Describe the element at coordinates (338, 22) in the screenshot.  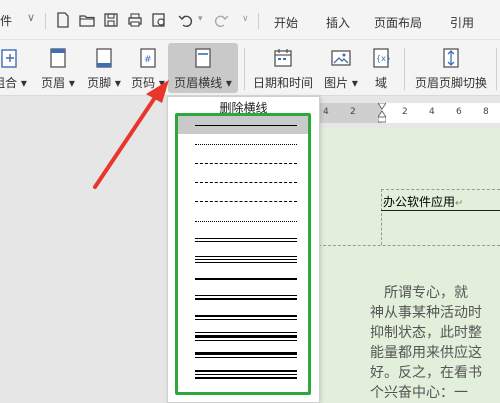
I see `tab-insert: 插入` at that location.